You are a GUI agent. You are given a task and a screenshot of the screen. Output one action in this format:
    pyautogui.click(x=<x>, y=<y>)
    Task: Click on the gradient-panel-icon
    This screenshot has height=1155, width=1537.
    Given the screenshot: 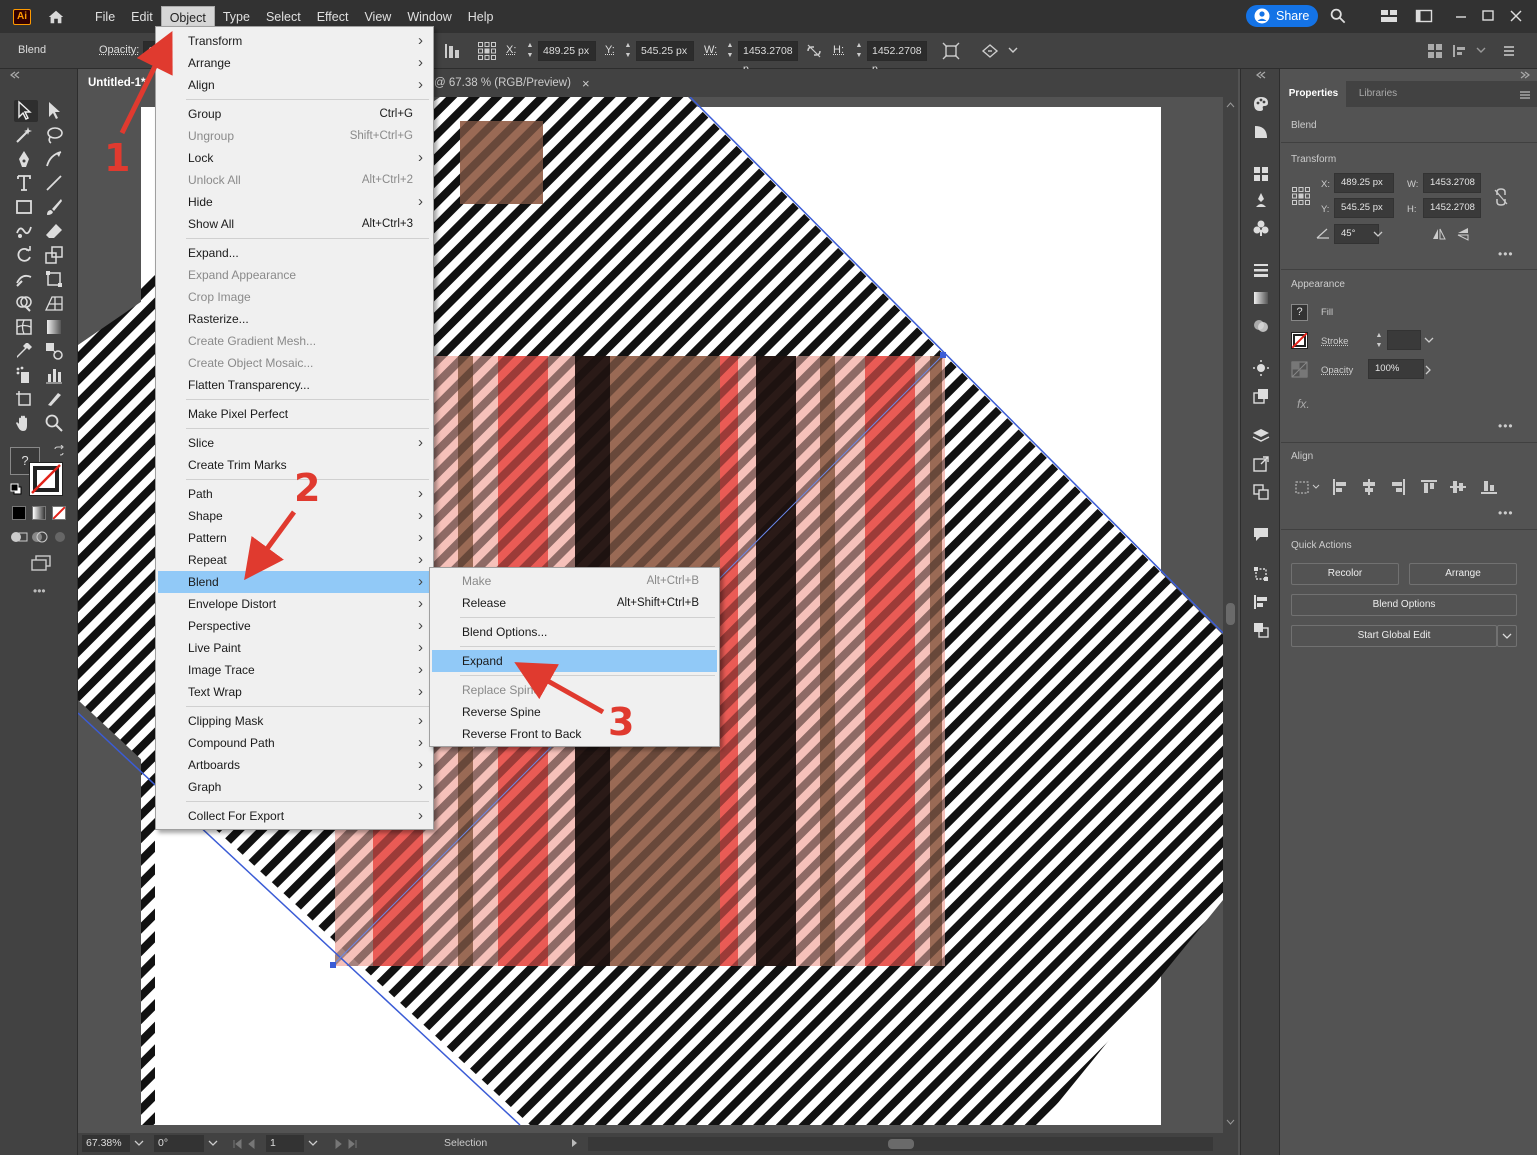 What is the action you would take?
    pyautogui.click(x=1261, y=298)
    